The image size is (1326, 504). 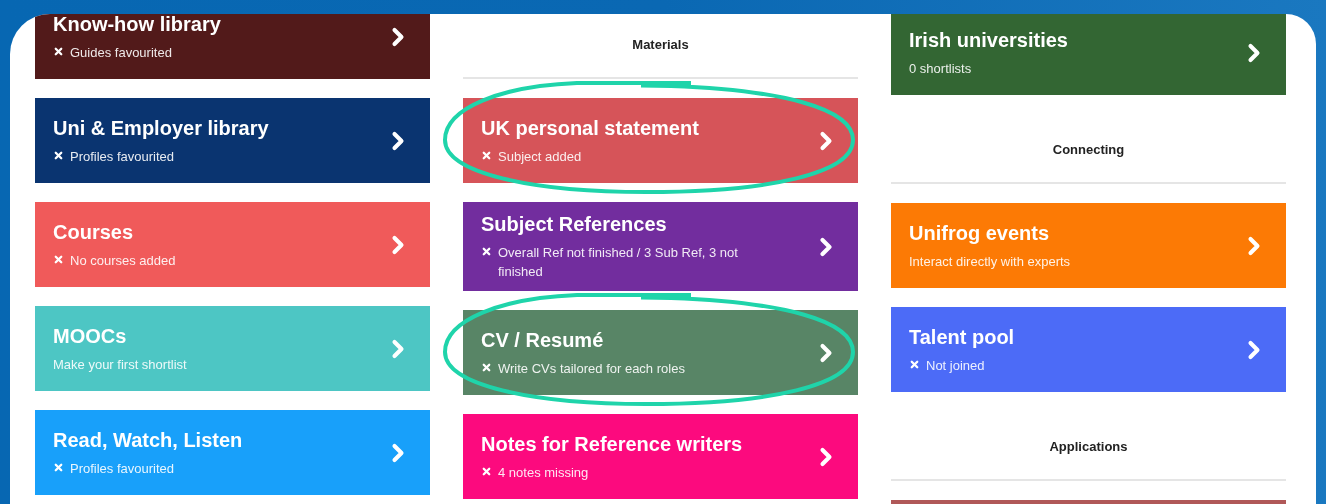 I want to click on card-subtitle: Write CVs tailored for each roles, so click(x=591, y=368).